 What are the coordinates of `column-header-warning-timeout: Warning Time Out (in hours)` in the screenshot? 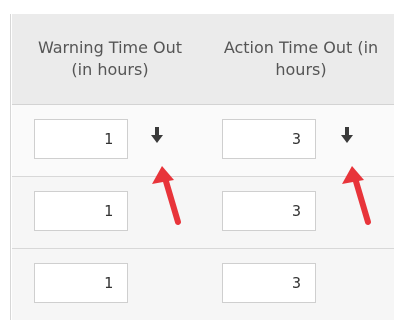 It's located at (110, 59).